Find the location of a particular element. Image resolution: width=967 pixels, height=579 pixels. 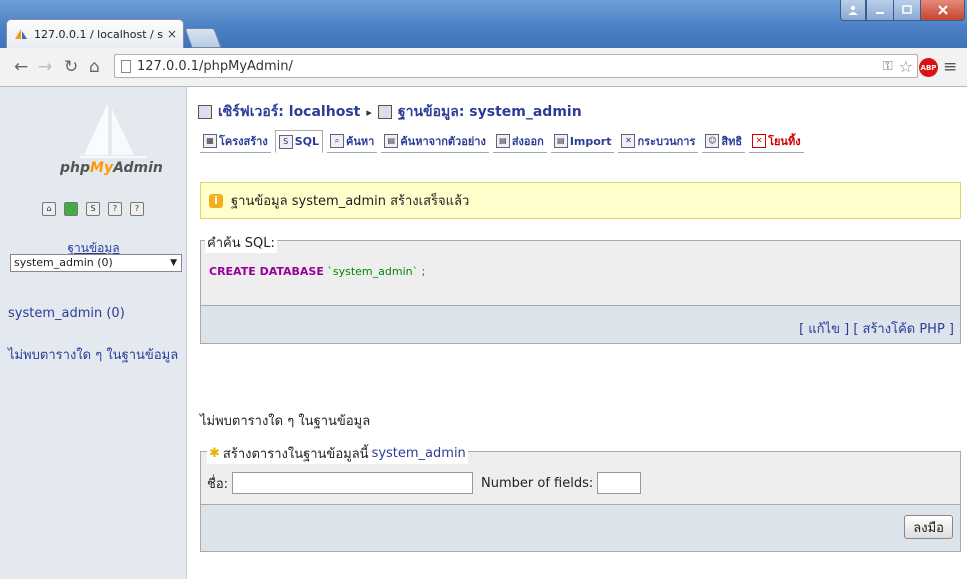

sql-keyword: CREATE DATABASE is located at coordinates (266, 271).